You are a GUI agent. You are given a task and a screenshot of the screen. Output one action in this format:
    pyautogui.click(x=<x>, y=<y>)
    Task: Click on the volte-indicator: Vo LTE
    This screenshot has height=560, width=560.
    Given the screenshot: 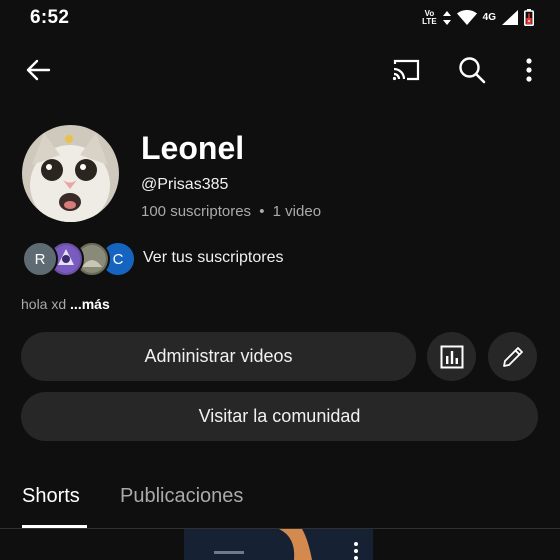 What is the action you would take?
    pyautogui.click(x=429, y=17)
    